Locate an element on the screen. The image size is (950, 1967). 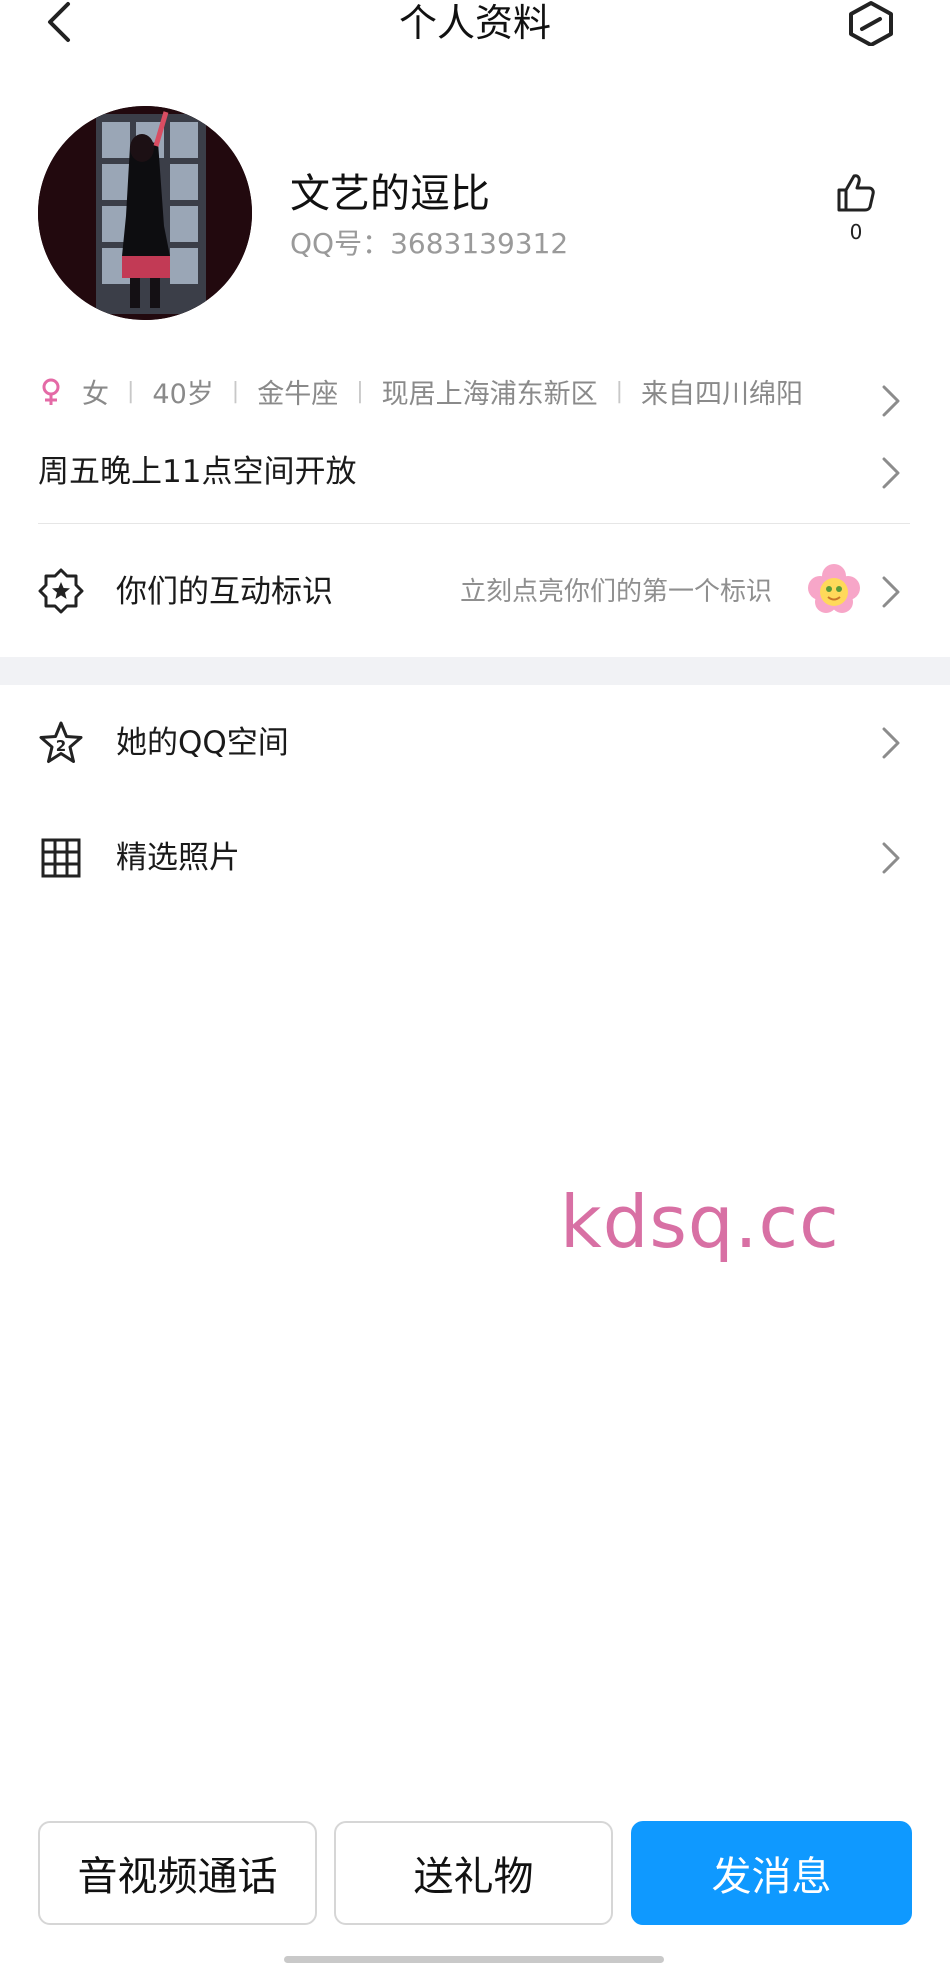
menu-item-label: 她的QQ空间 is located at coordinates (202, 743).